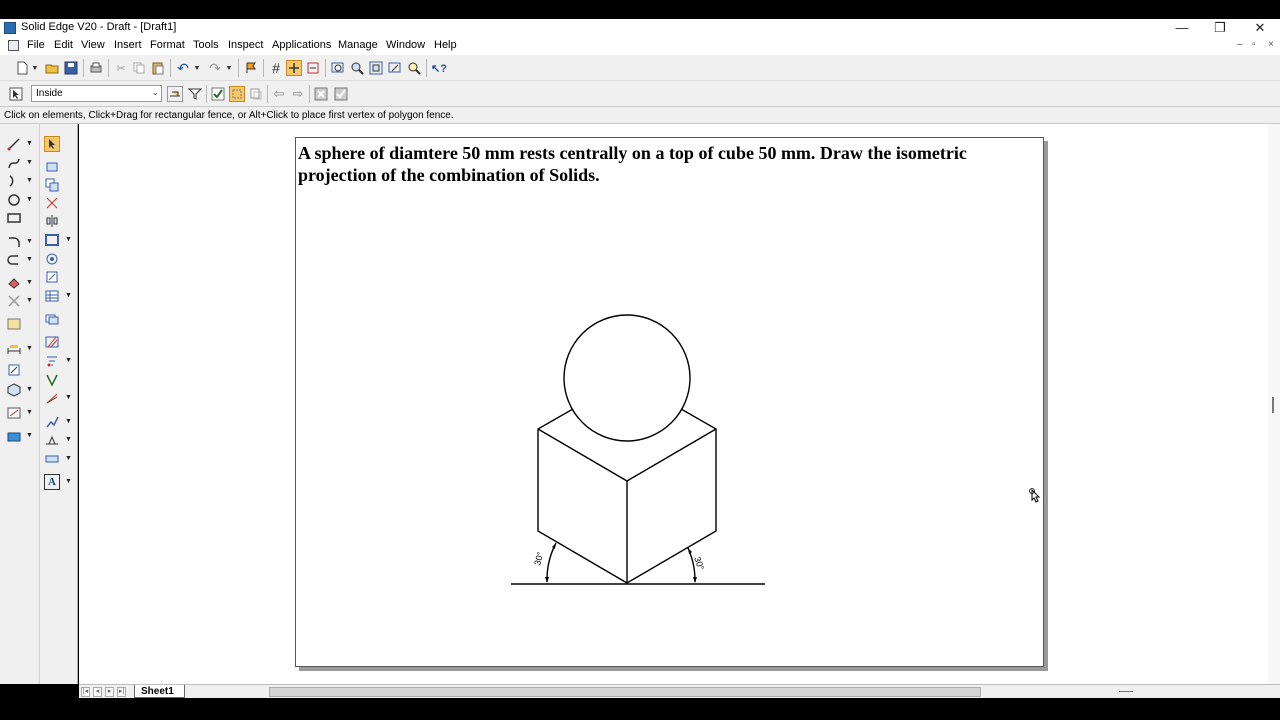 Image resolution: width=1280 pixels, height=720 pixels. Describe the element at coordinates (405, 45) in the screenshot. I see `menu-window: Window` at that location.